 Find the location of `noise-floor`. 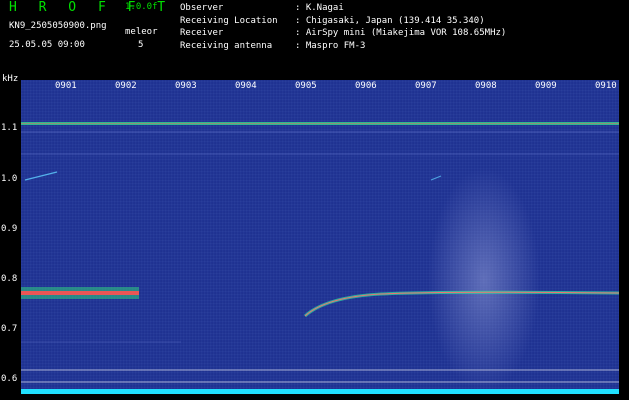

noise-floor is located at coordinates (320, 391).